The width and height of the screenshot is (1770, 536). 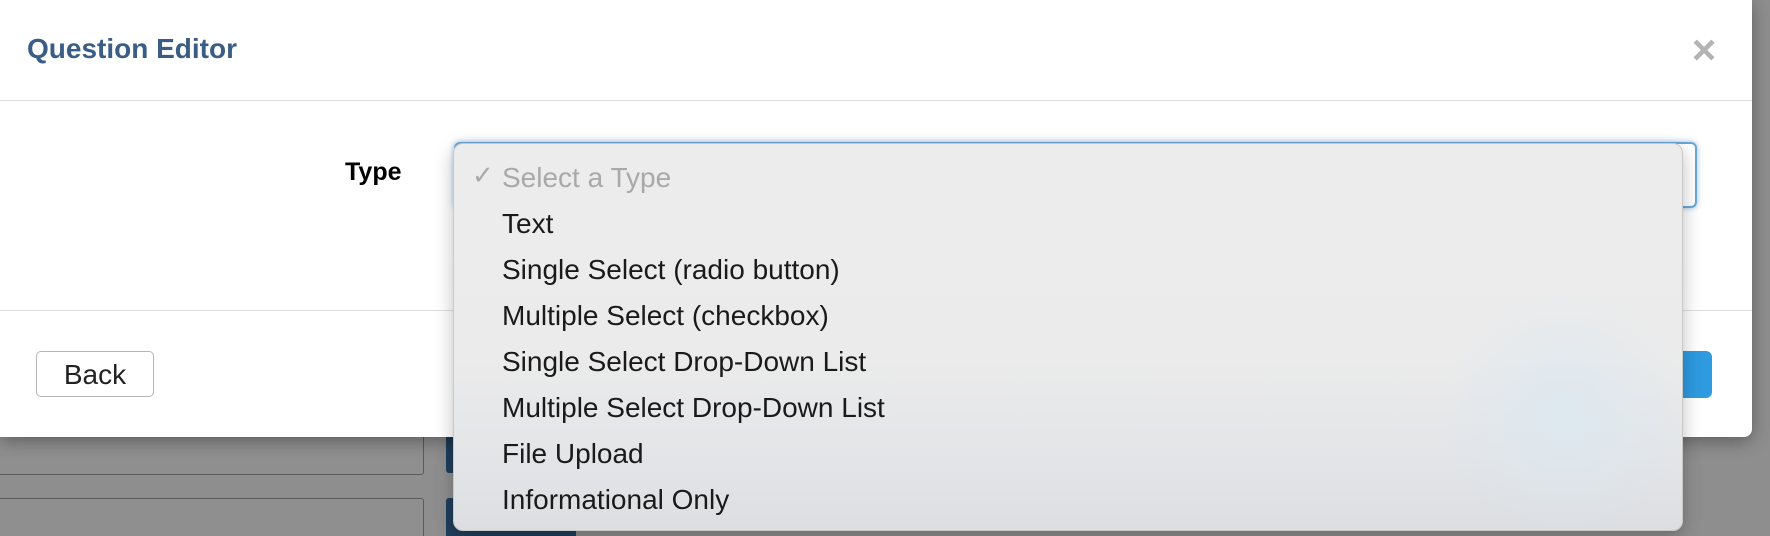 I want to click on dropdown-option-file-upload: File Upload, so click(x=573, y=454).